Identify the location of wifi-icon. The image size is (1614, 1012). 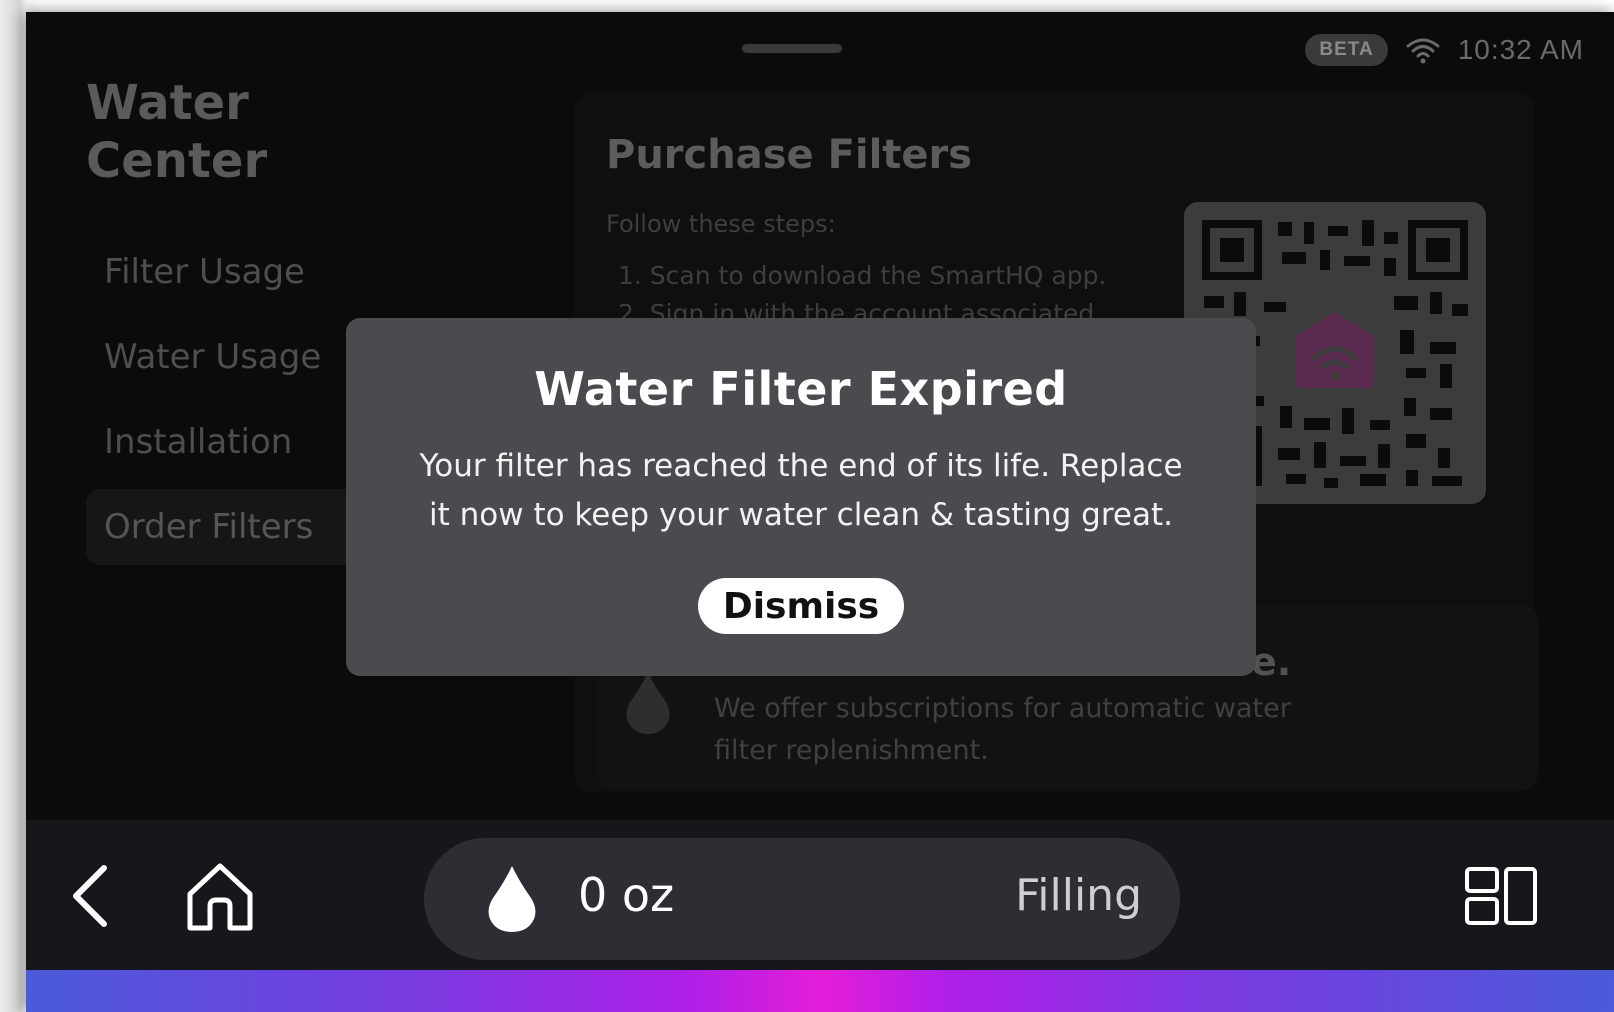
(1423, 51).